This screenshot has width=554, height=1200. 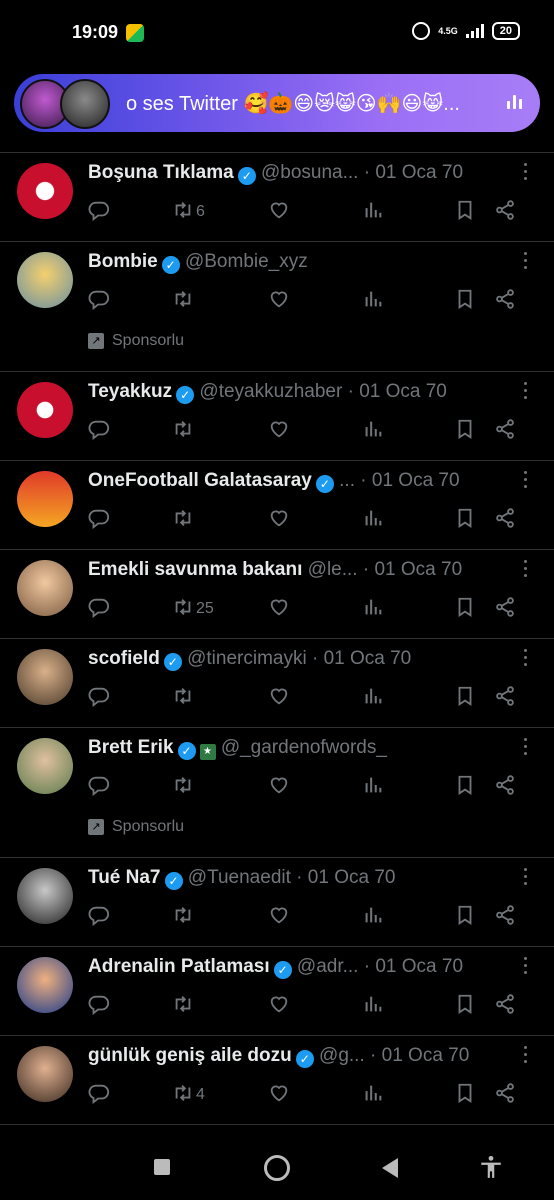 I want to click on retweet-button: 25, so click(x=193, y=609).